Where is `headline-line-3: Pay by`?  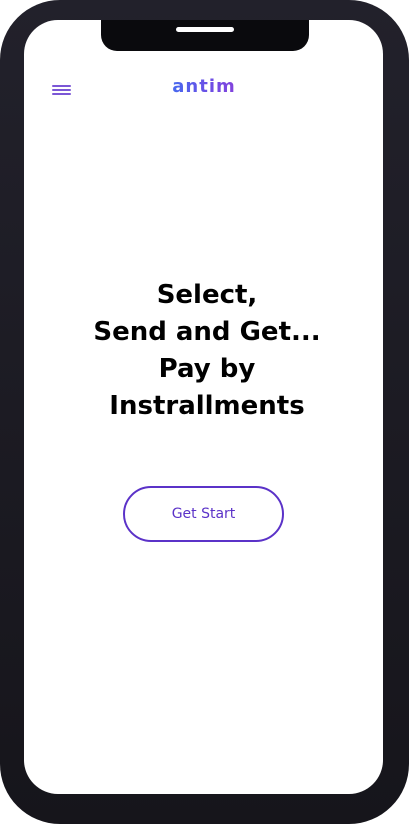 headline-line-3: Pay by is located at coordinates (207, 369).